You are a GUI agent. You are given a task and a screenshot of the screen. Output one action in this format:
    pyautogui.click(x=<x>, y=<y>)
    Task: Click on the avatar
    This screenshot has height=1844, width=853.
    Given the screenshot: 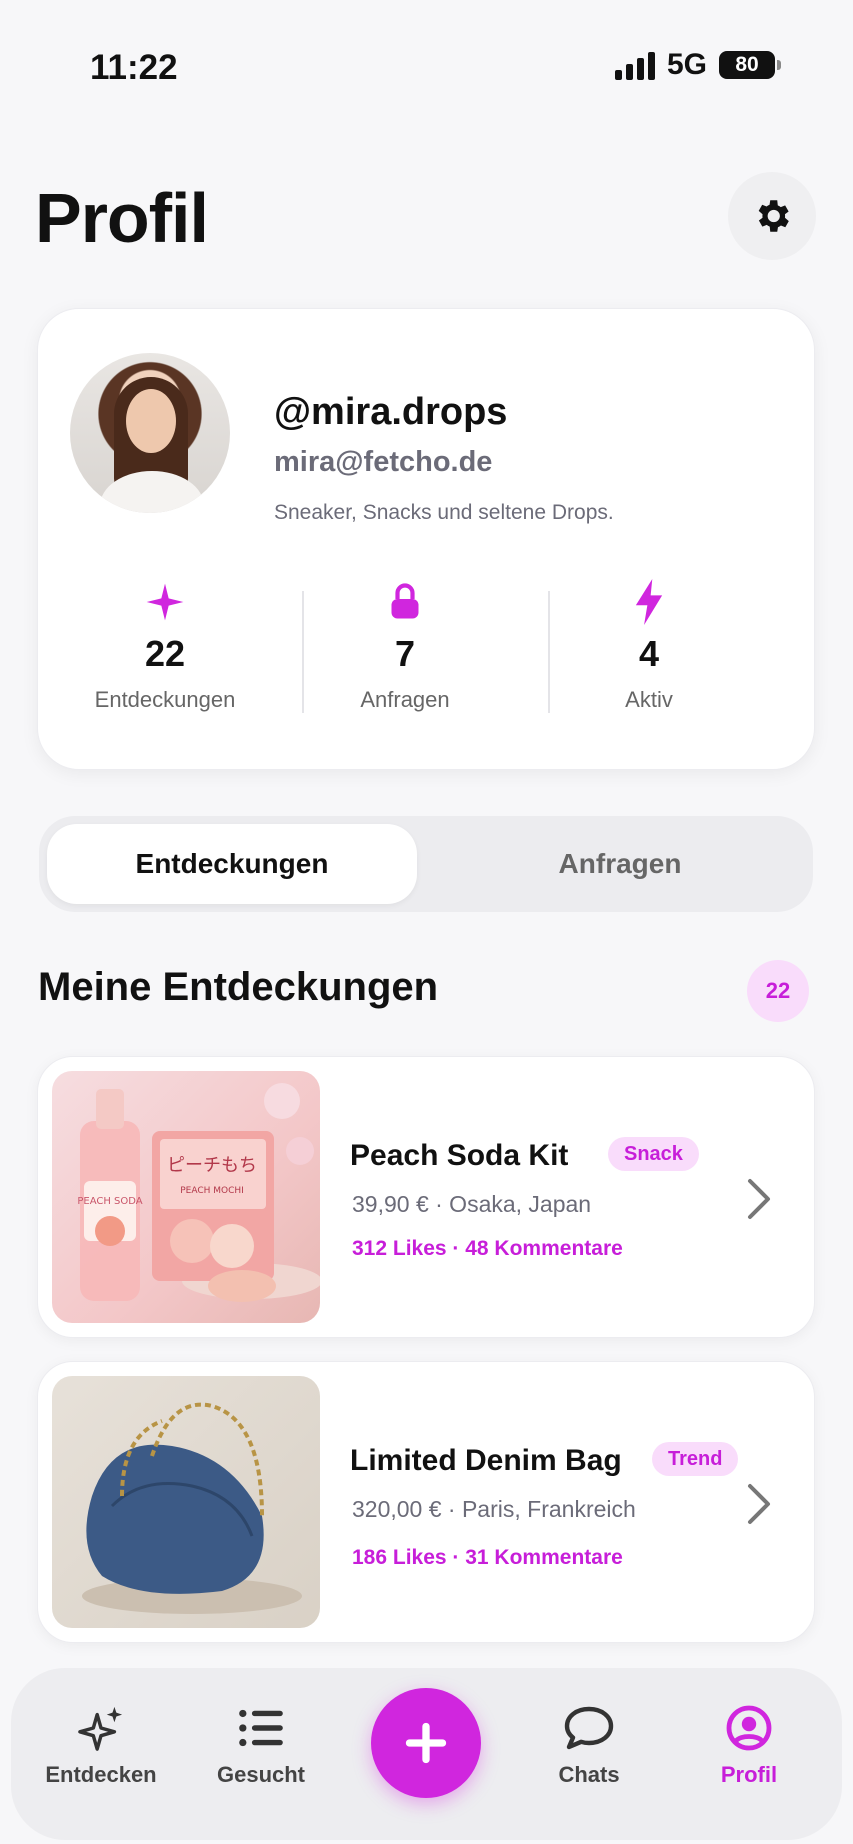 What is the action you would take?
    pyautogui.click(x=150, y=433)
    